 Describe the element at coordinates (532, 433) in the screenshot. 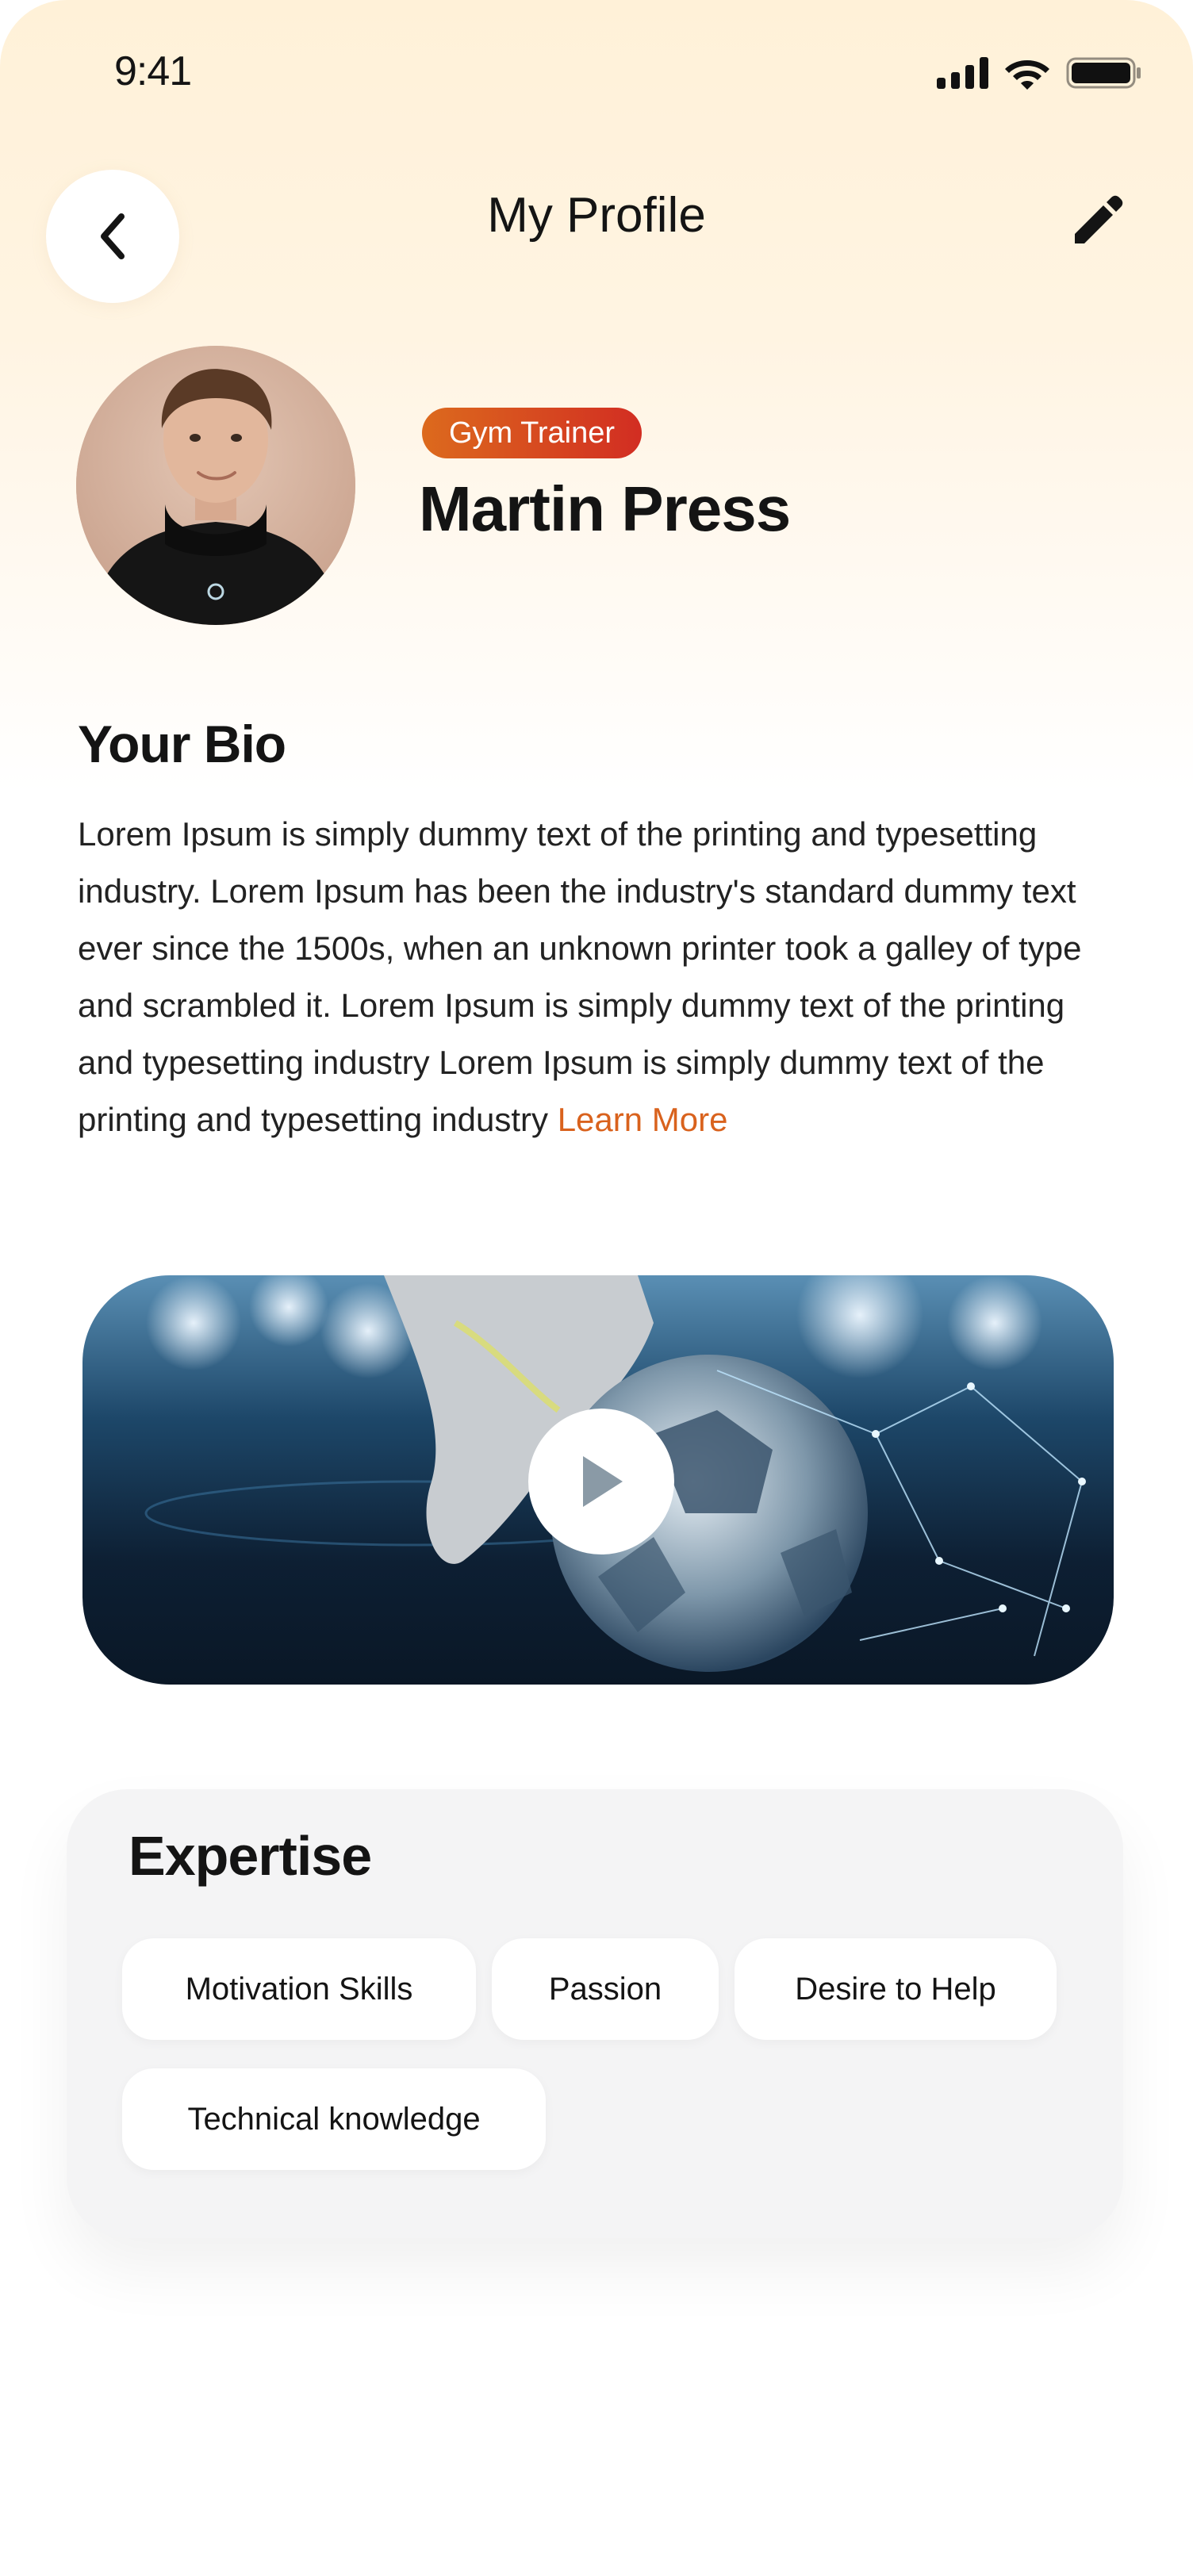

I see `role-badge: Gym Trainer` at that location.